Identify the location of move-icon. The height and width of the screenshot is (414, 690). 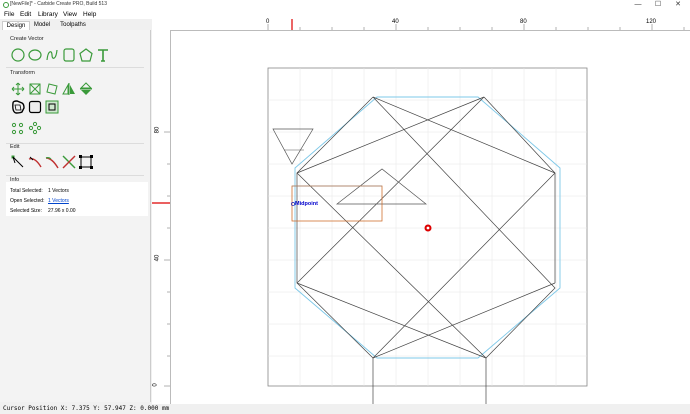
(18, 89).